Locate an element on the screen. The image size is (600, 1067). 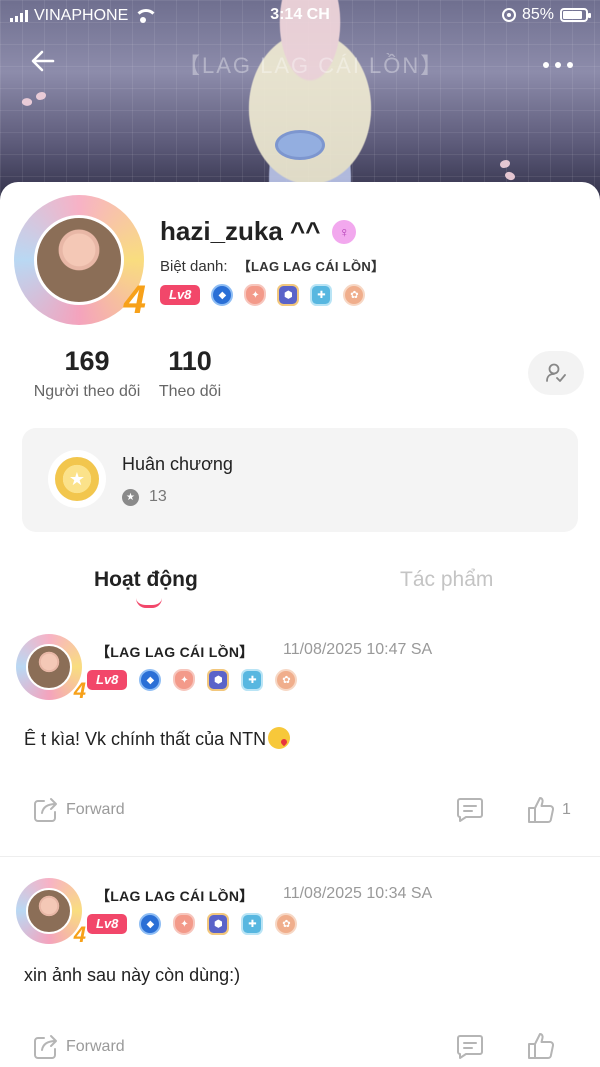
more-dots-icon is located at coordinates (558, 65).